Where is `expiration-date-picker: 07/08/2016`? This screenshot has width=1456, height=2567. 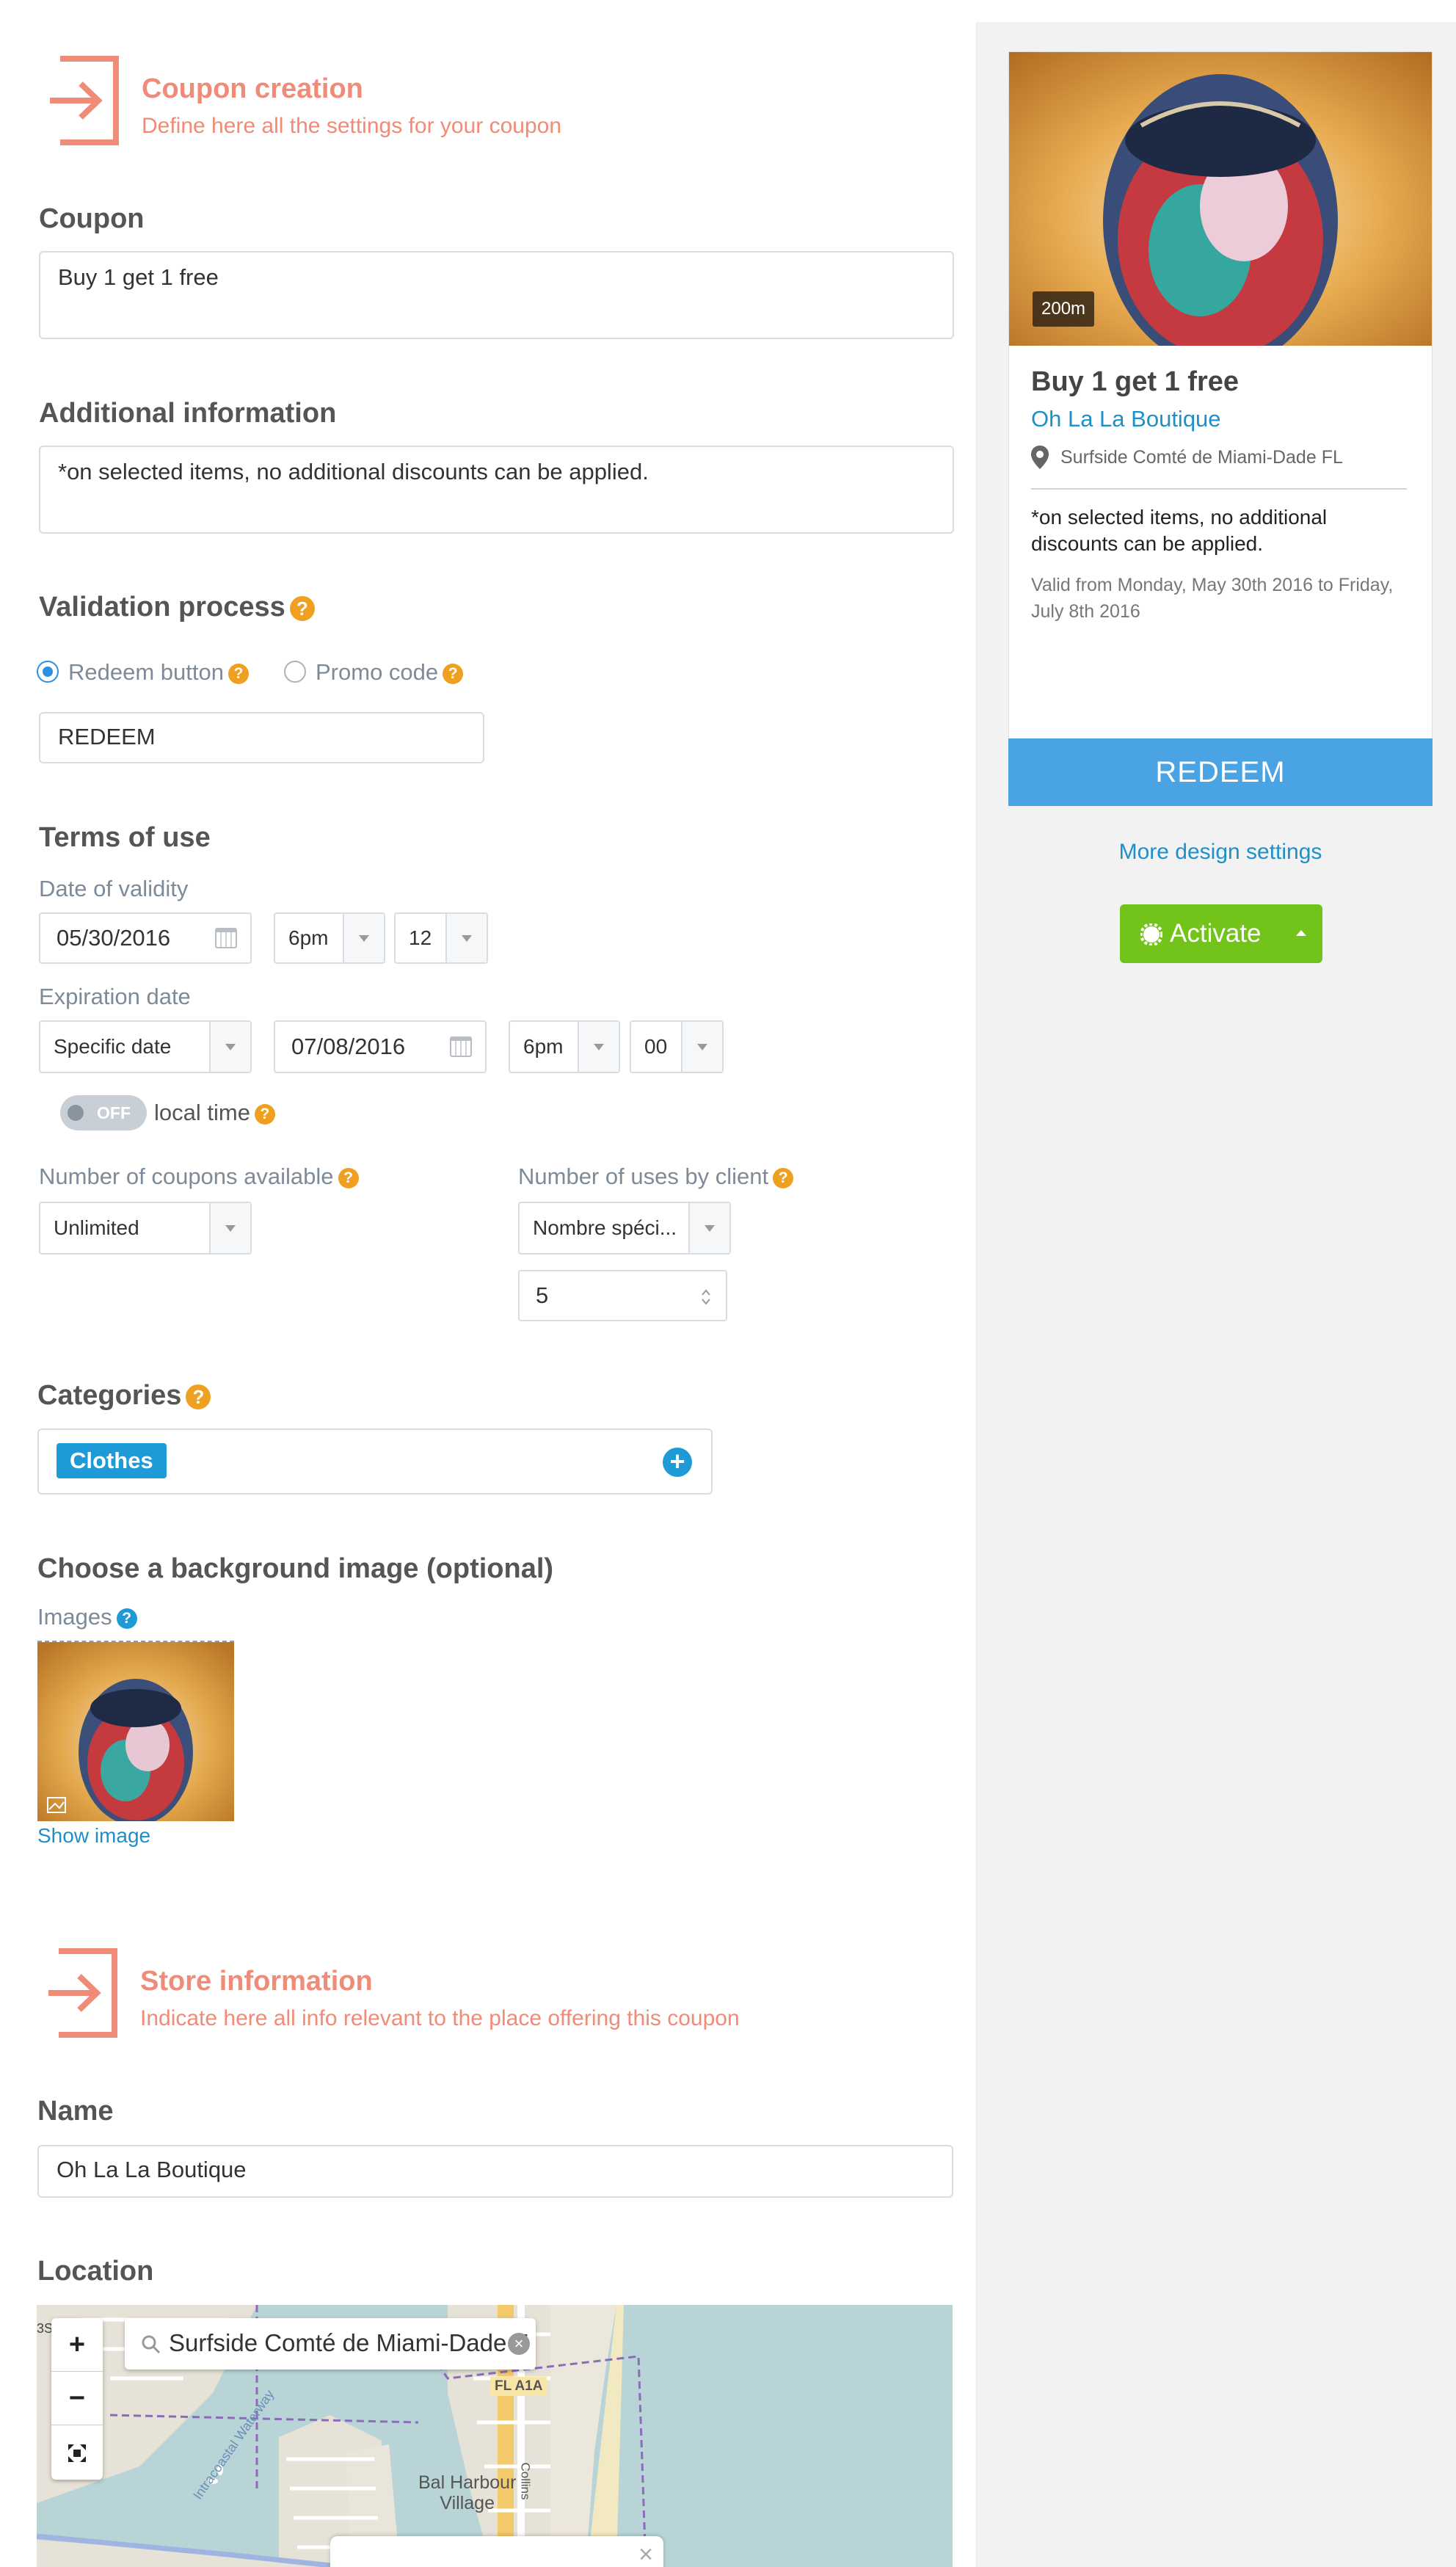 expiration-date-picker: 07/08/2016 is located at coordinates (380, 1046).